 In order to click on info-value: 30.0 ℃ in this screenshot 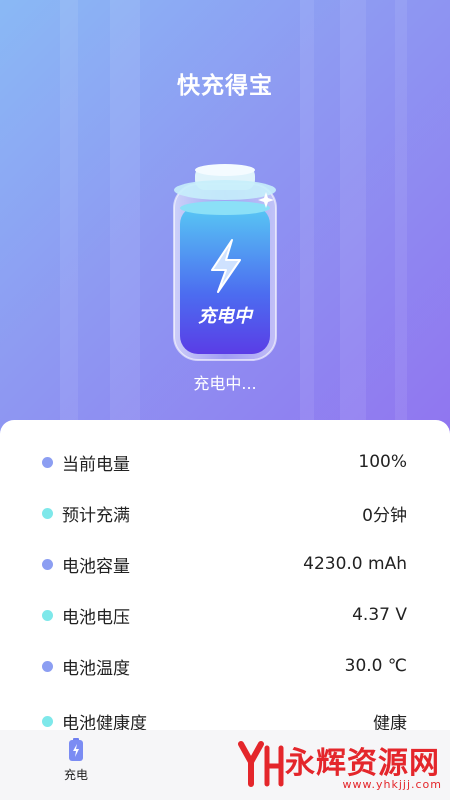, I will do `click(375, 666)`.